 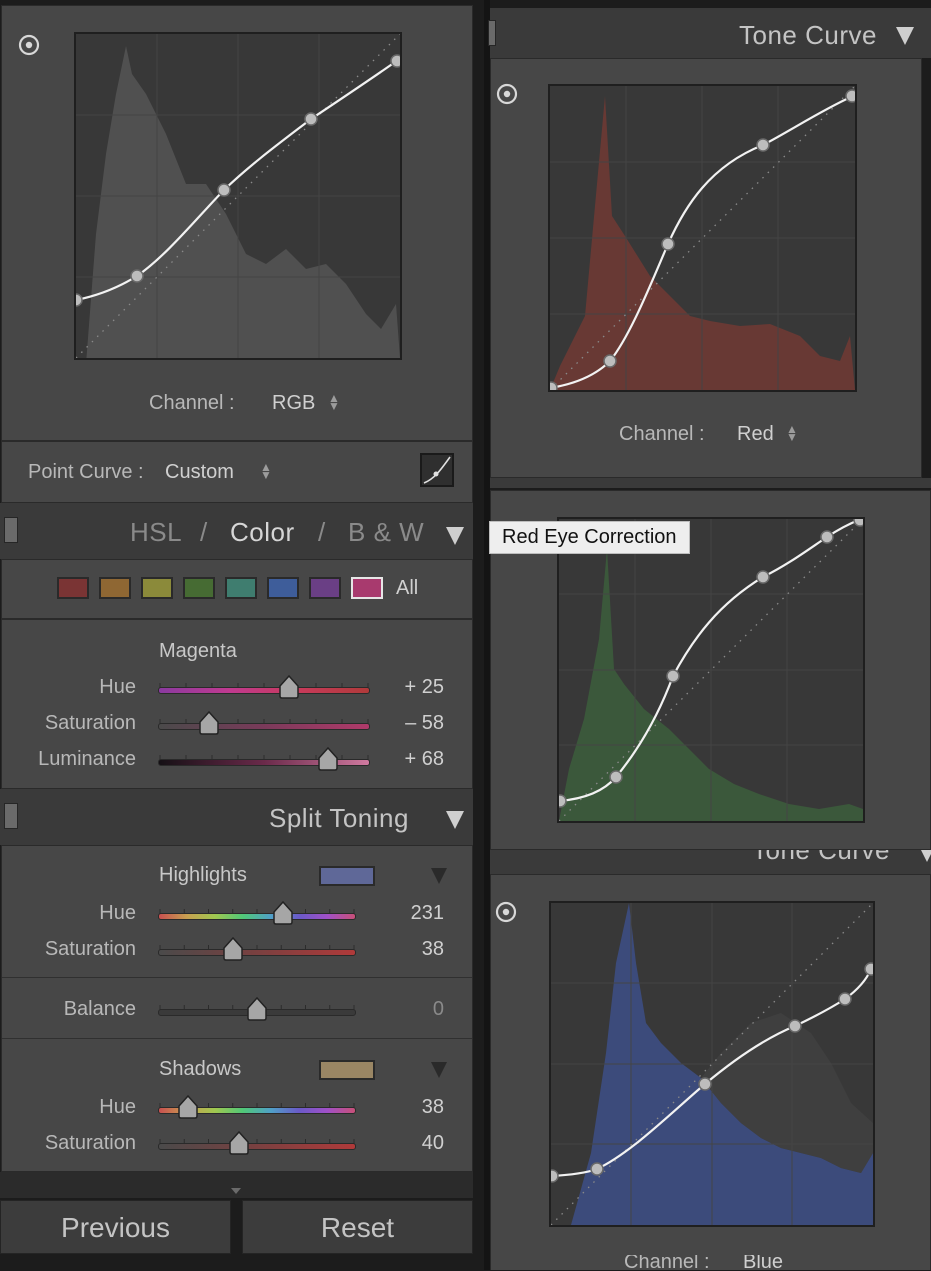 What do you see at coordinates (439, 1070) in the screenshot?
I see `shadows-color-picker-icon` at bounding box center [439, 1070].